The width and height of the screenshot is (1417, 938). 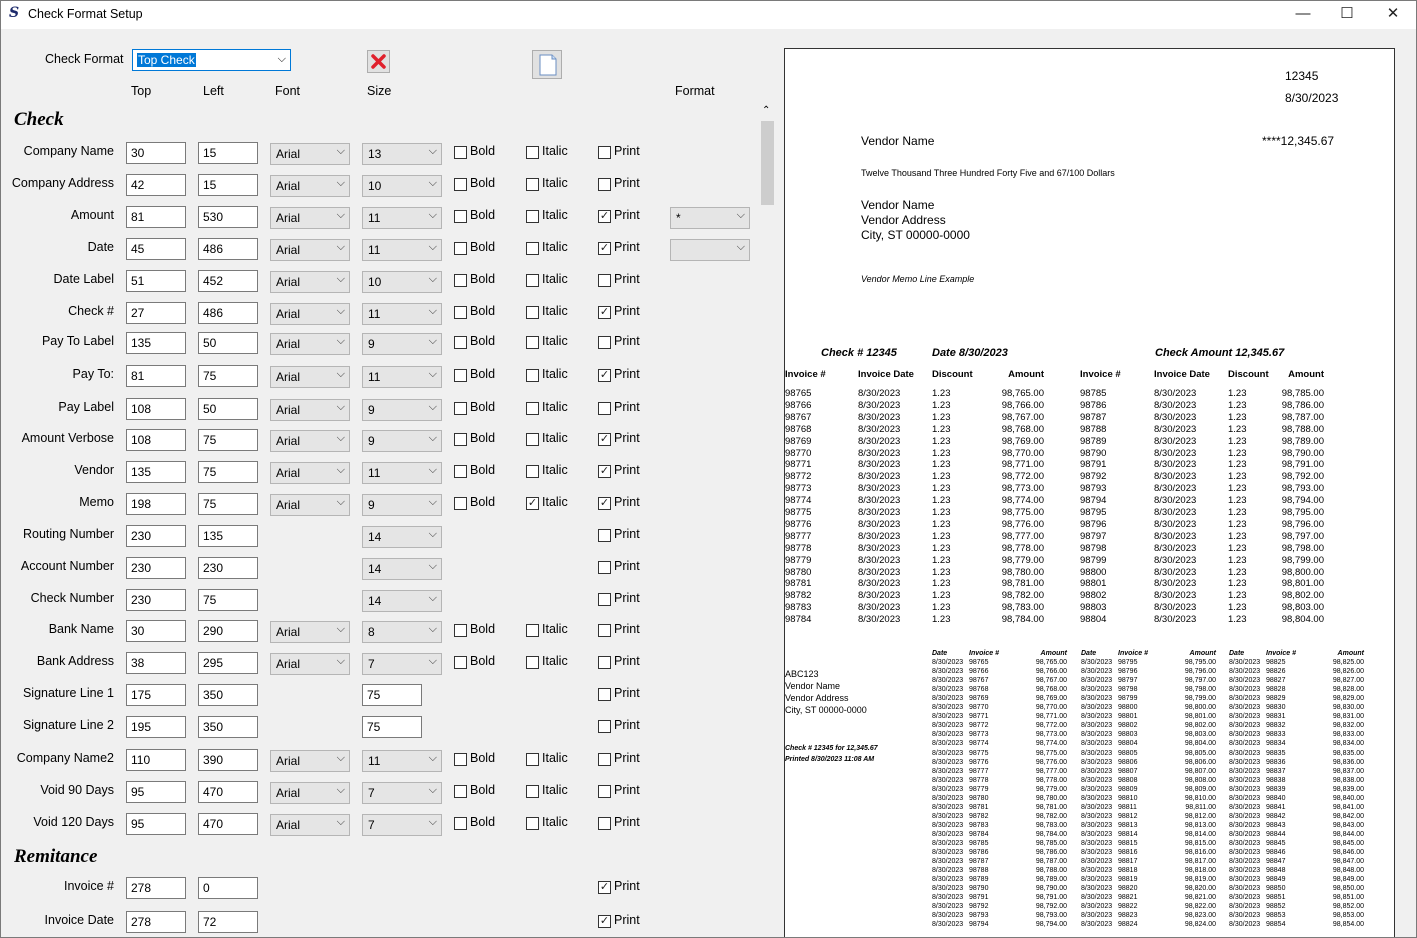 What do you see at coordinates (228, 824) in the screenshot?
I see `left-input-void-120-days: 470` at bounding box center [228, 824].